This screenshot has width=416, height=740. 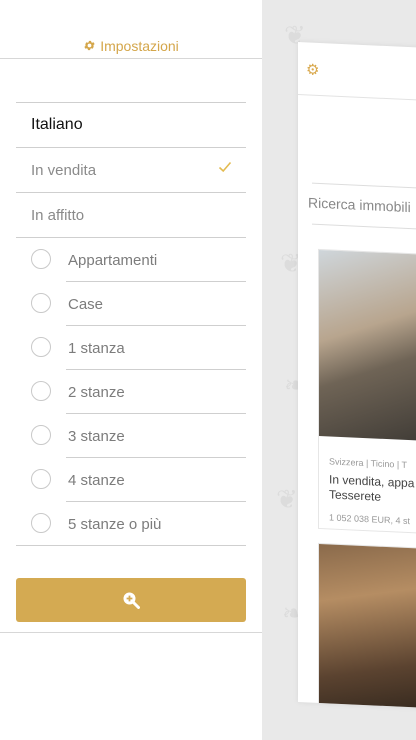 I want to click on option-label: In affitto, so click(x=58, y=215).